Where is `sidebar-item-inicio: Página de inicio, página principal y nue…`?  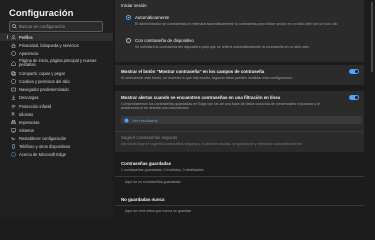 sidebar-item-inicio: Página de inicio, página principal y nue… is located at coordinates (56, 63).